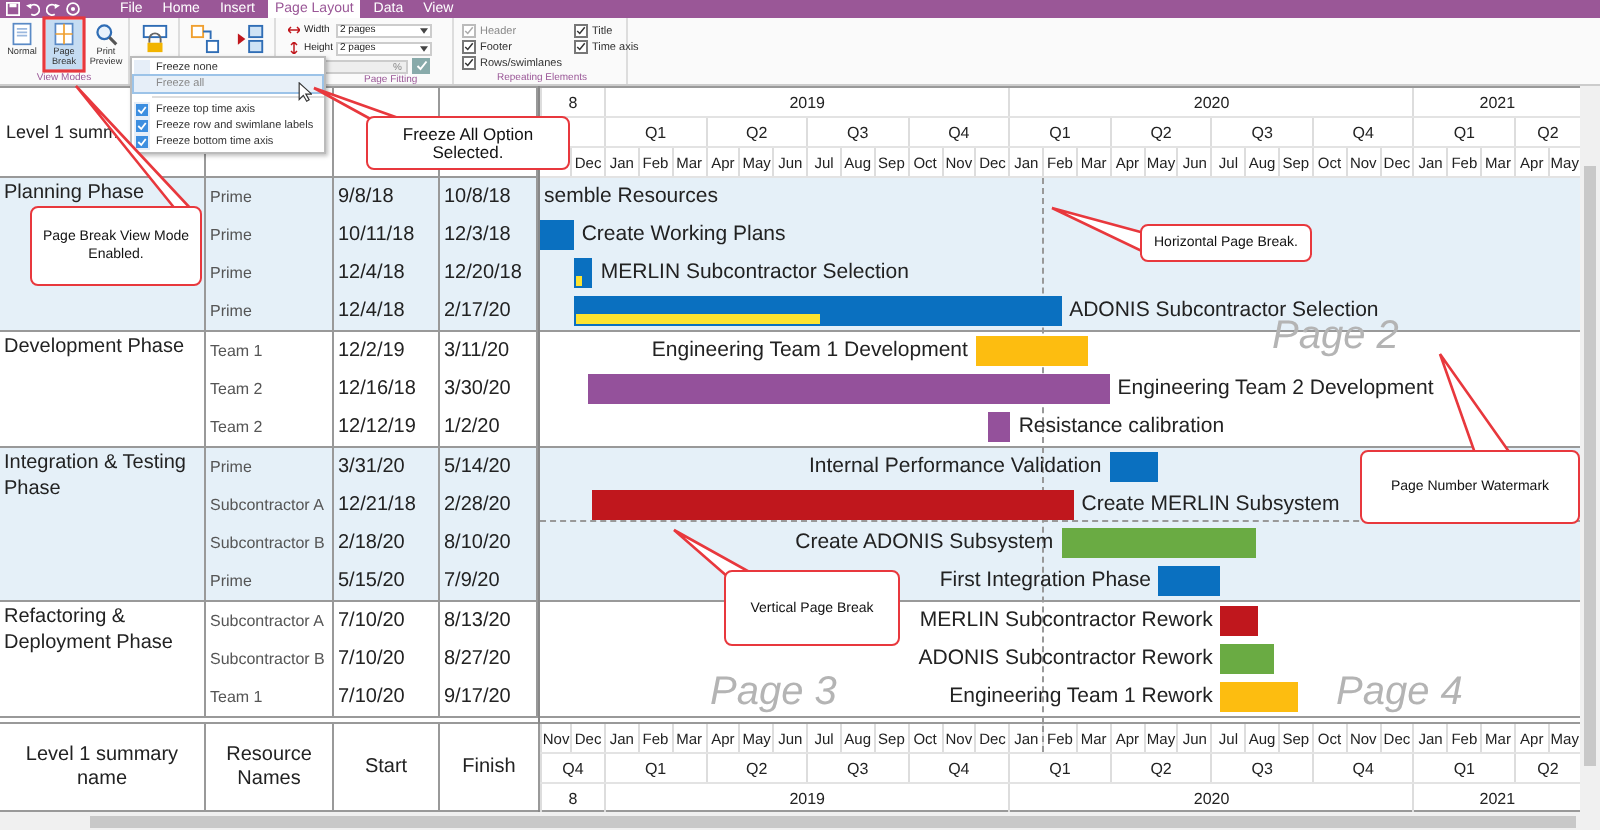 The width and height of the screenshot is (1600, 830). What do you see at coordinates (754, 273) in the screenshot?
I see `task-label: MERLIN Subcontractor Selection` at bounding box center [754, 273].